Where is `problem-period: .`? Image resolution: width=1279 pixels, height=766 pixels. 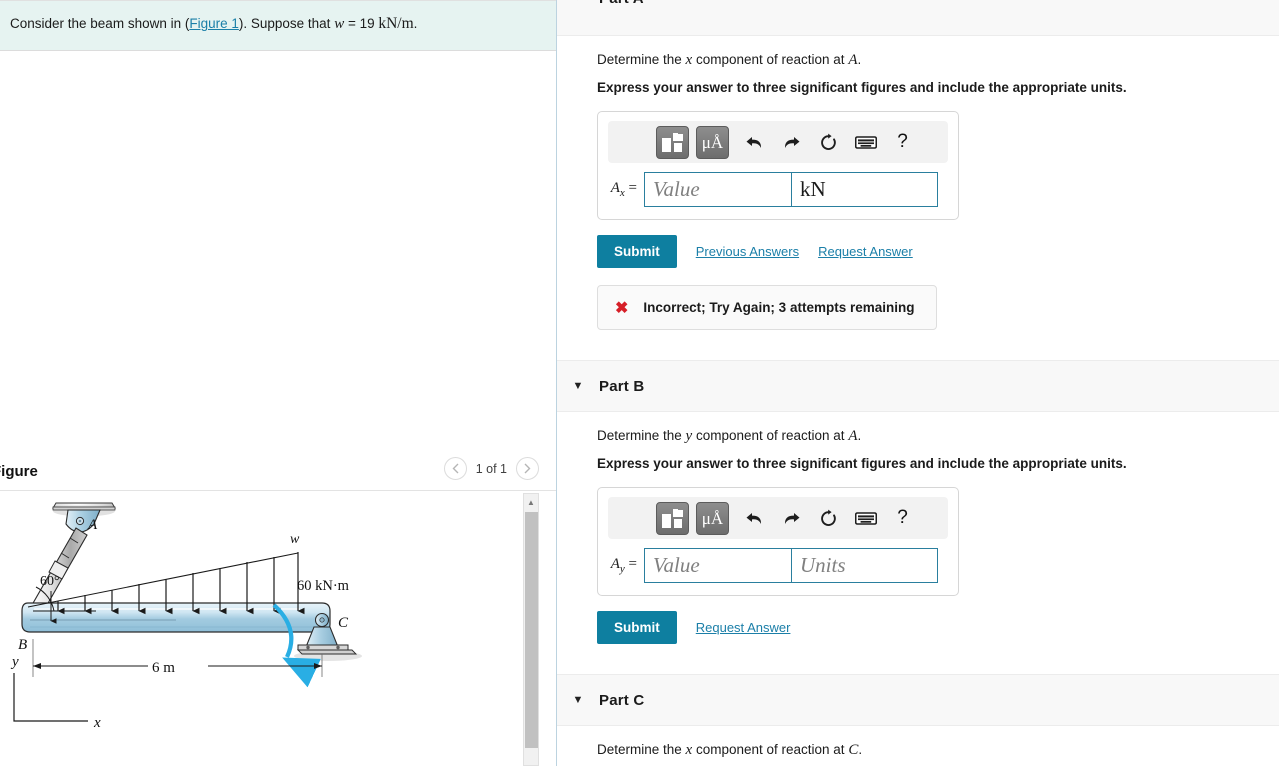
problem-period: . is located at coordinates (415, 23).